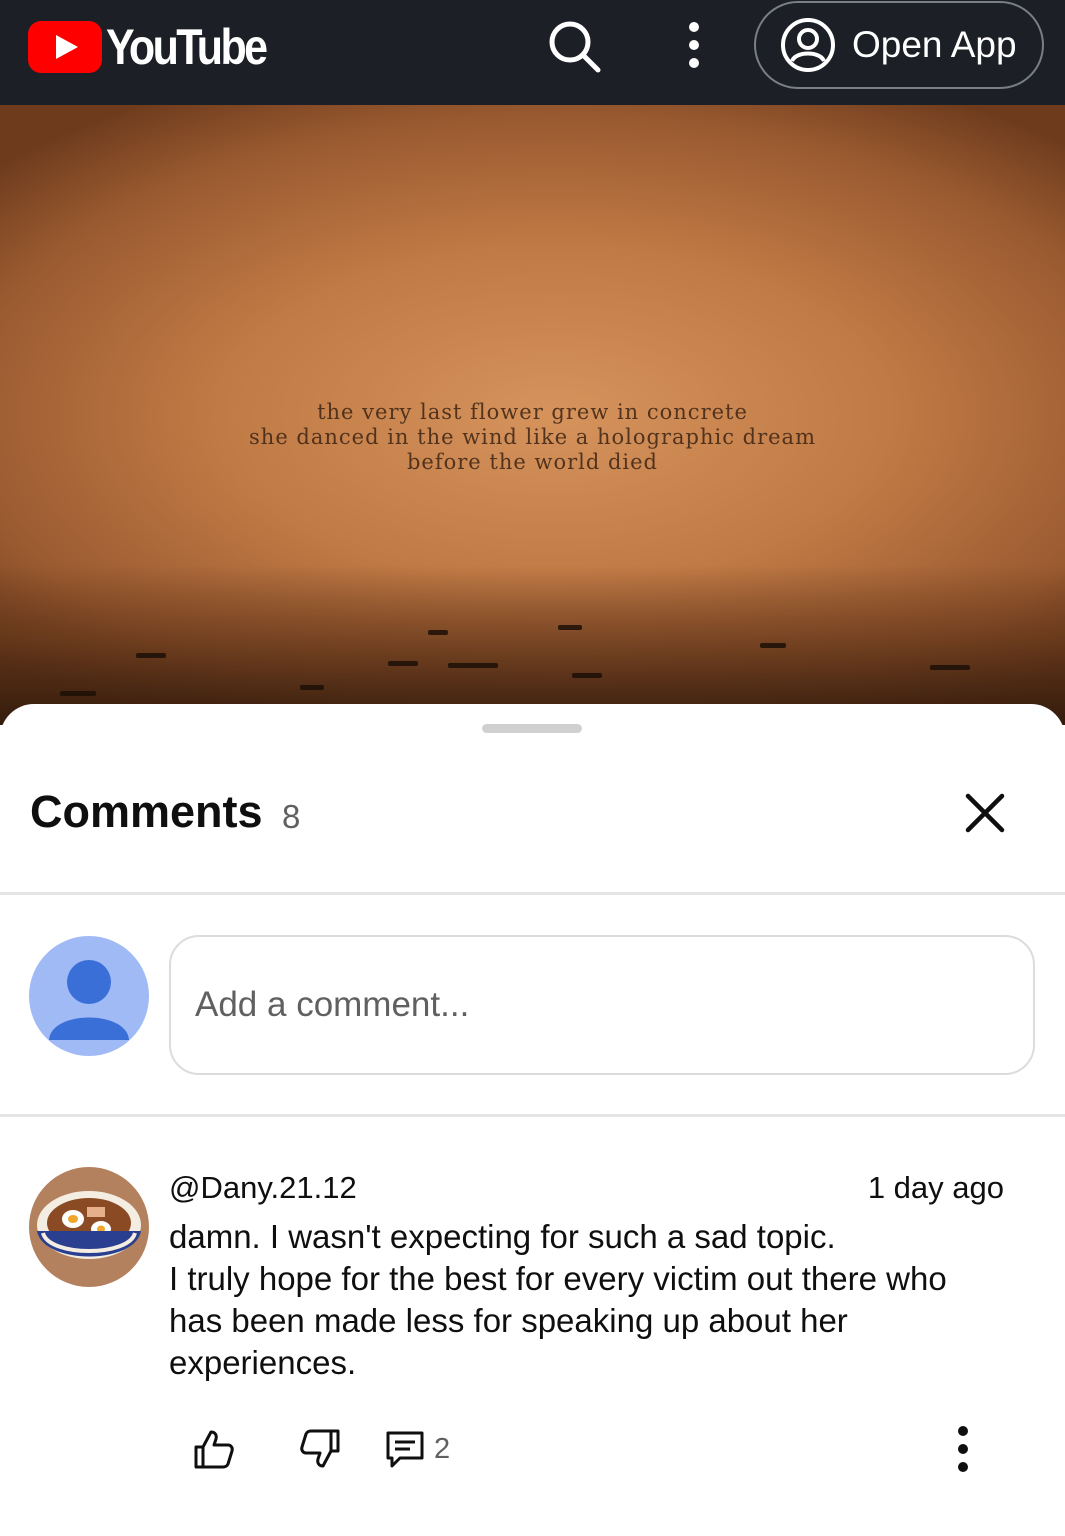  I want to click on like-button, so click(214, 1449).